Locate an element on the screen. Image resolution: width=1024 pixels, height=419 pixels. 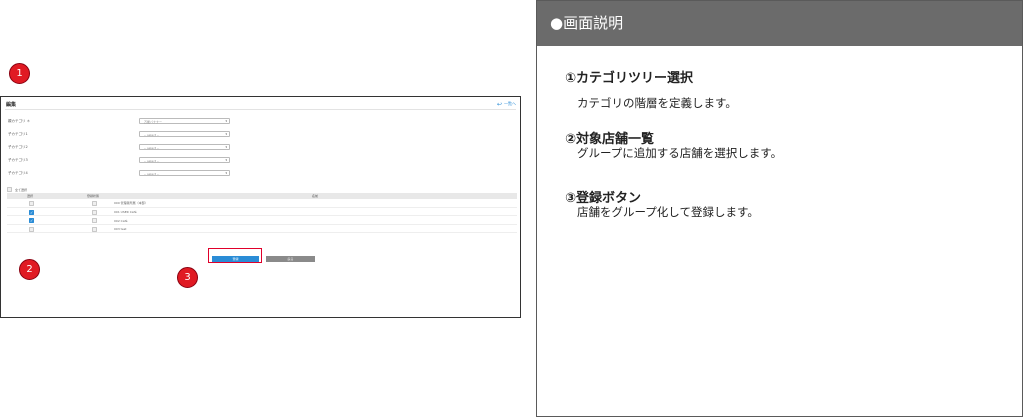
category-field-child1: 子カテゴリ1 -- select -- ▾ is located at coordinates (119, 135).